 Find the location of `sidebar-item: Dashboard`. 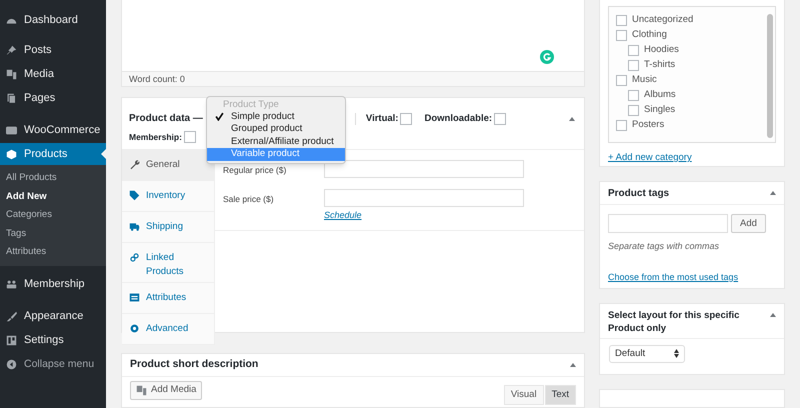

sidebar-item: Dashboard is located at coordinates (53, 20).